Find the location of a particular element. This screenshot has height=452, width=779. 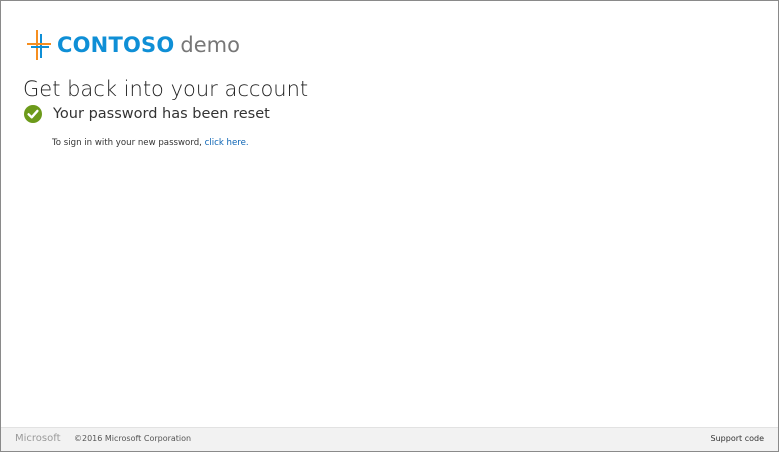

brand-wordmark: CONTOSO demo is located at coordinates (148, 45).